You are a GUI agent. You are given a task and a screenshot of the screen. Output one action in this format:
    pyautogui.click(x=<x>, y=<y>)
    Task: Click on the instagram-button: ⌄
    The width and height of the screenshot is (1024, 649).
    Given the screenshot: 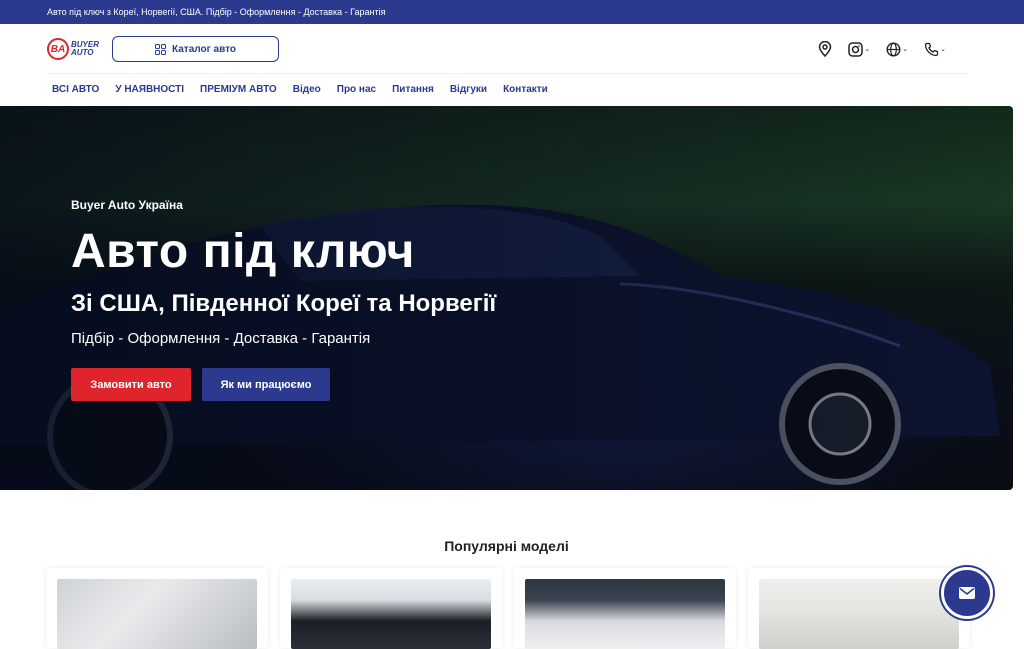 What is the action you would take?
    pyautogui.click(x=859, y=49)
    